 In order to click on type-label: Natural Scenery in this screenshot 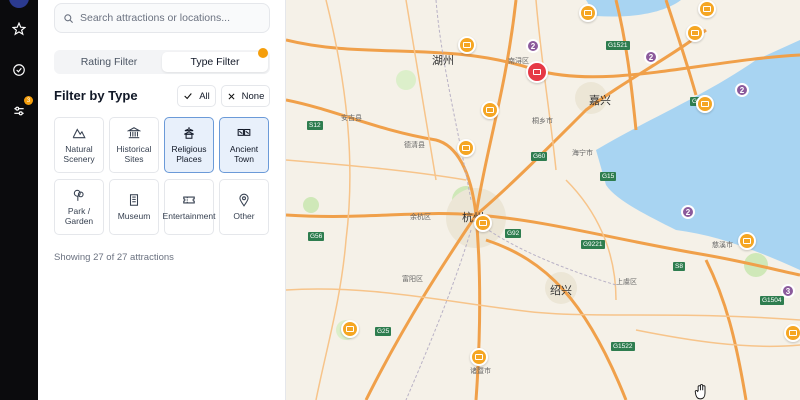, I will do `click(79, 153)`.